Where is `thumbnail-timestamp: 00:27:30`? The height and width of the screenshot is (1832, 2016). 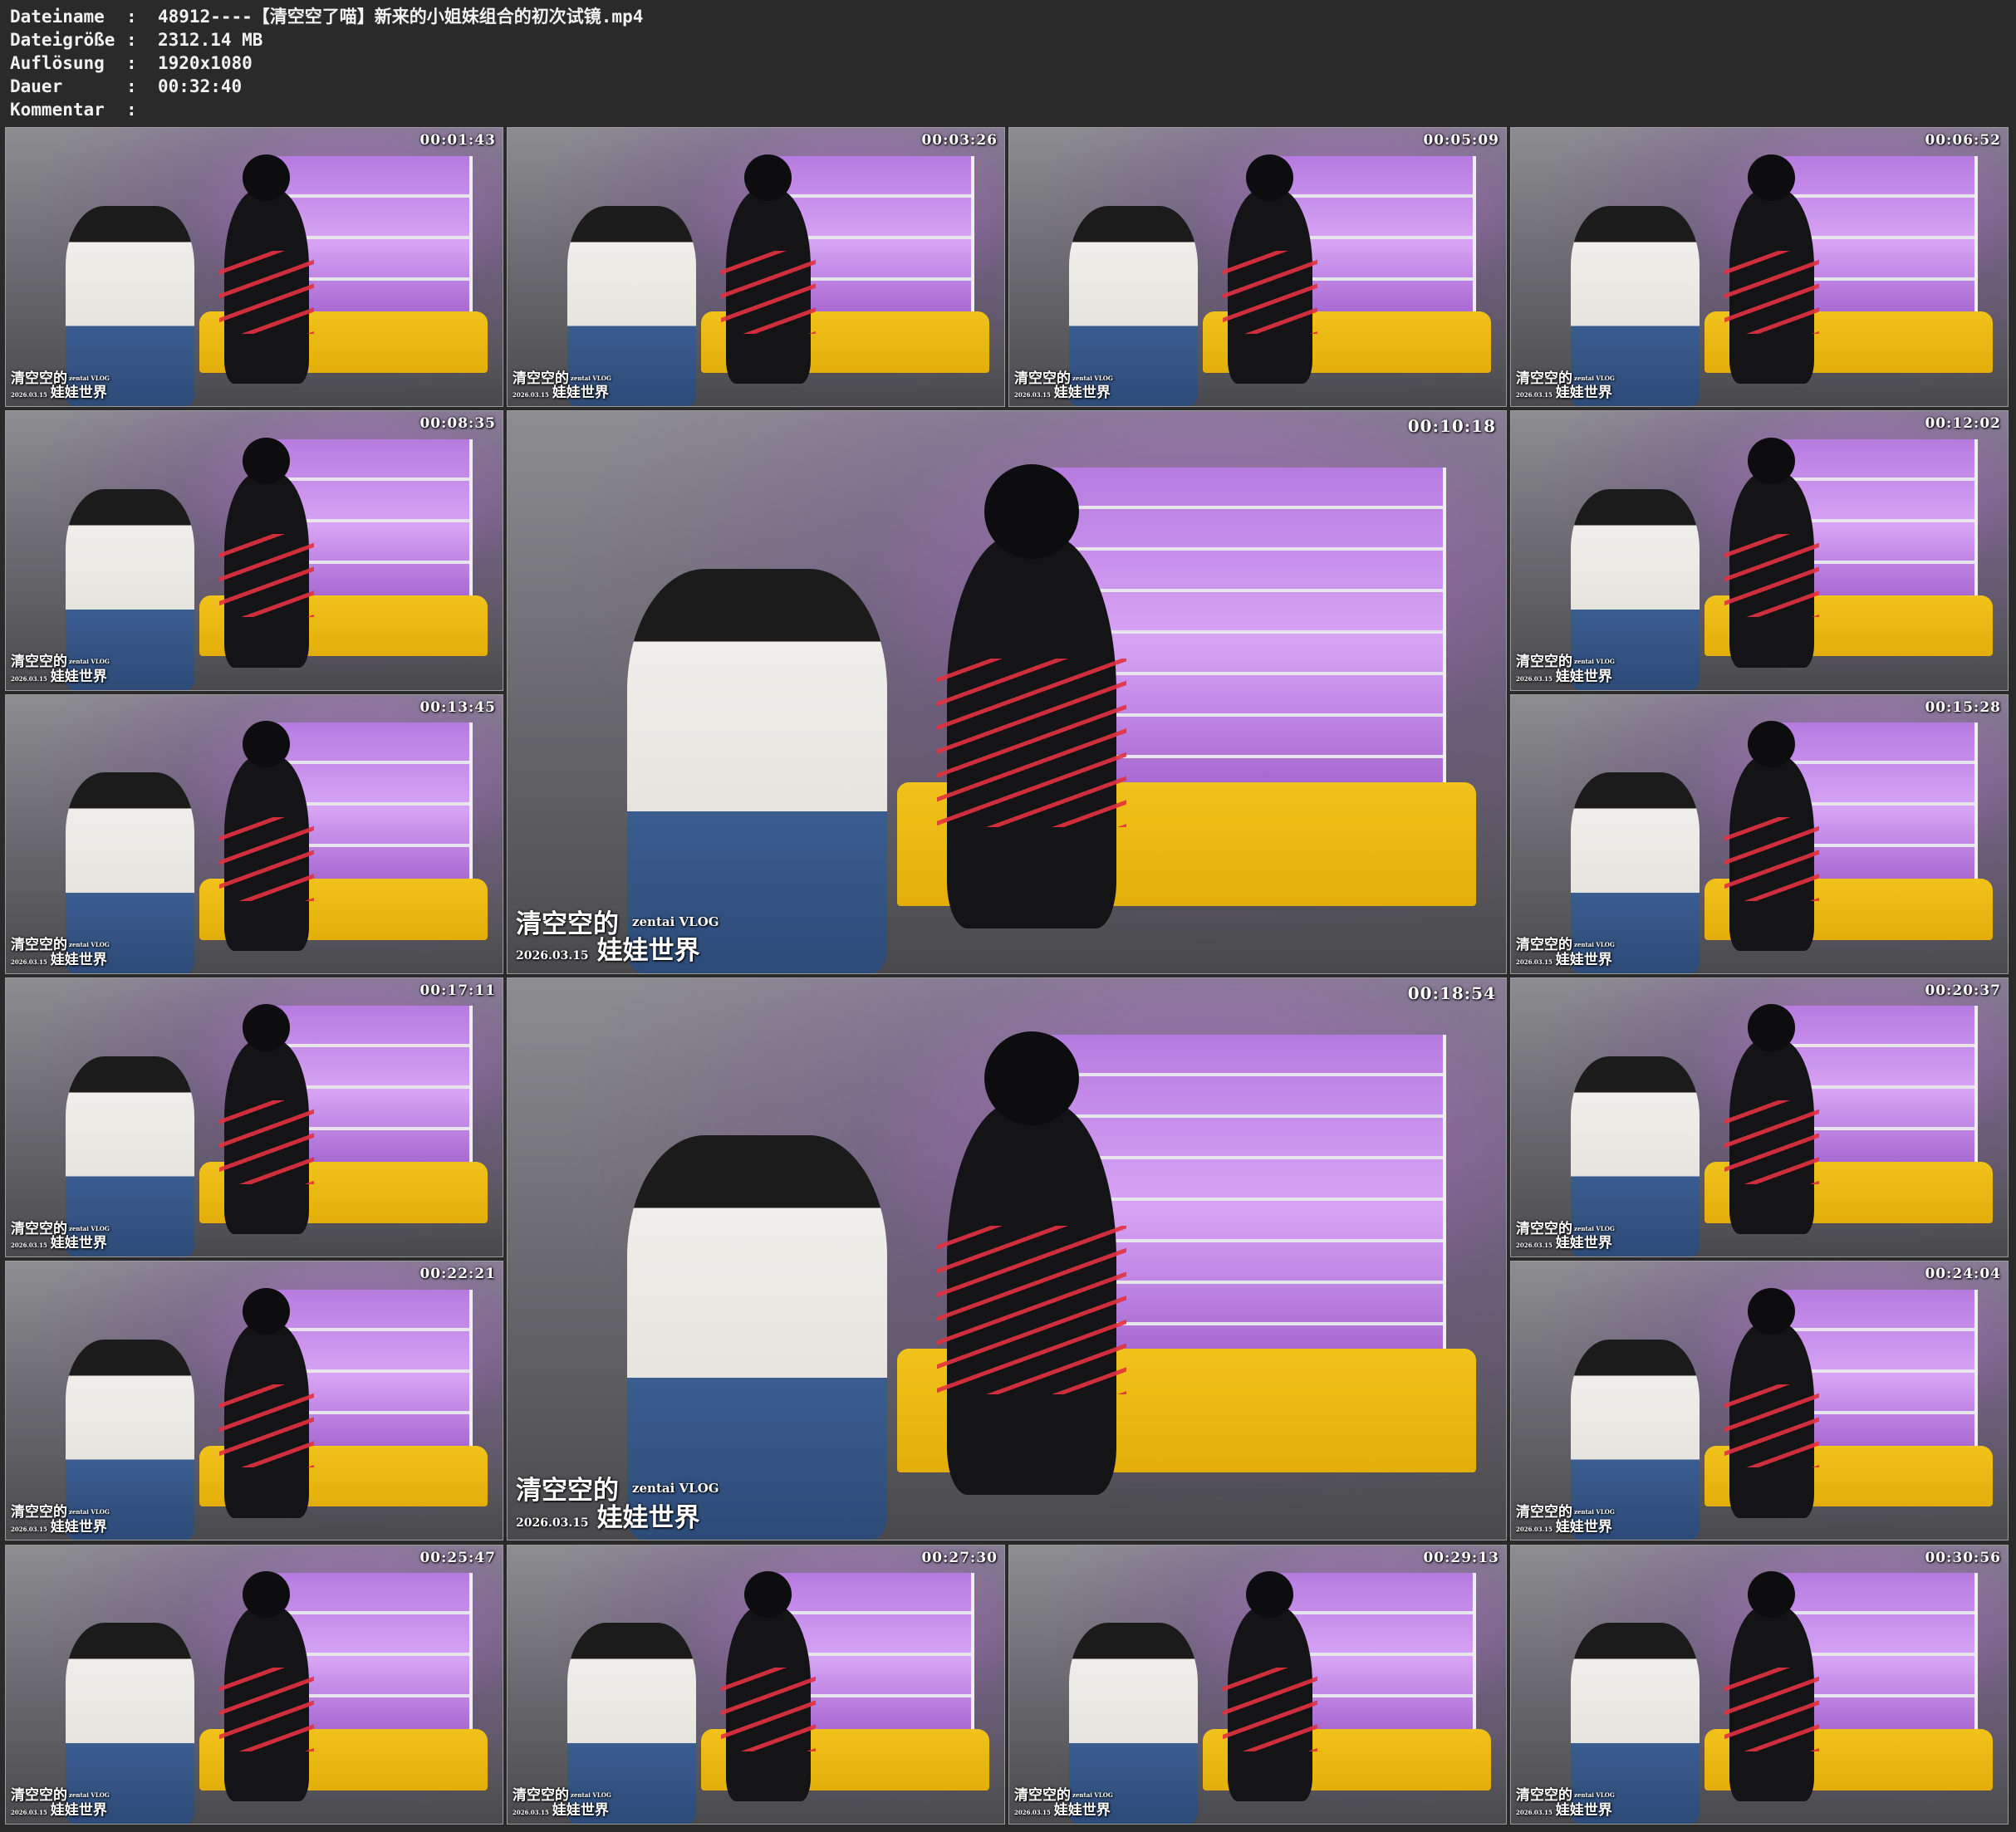 thumbnail-timestamp: 00:27:30 is located at coordinates (959, 1557).